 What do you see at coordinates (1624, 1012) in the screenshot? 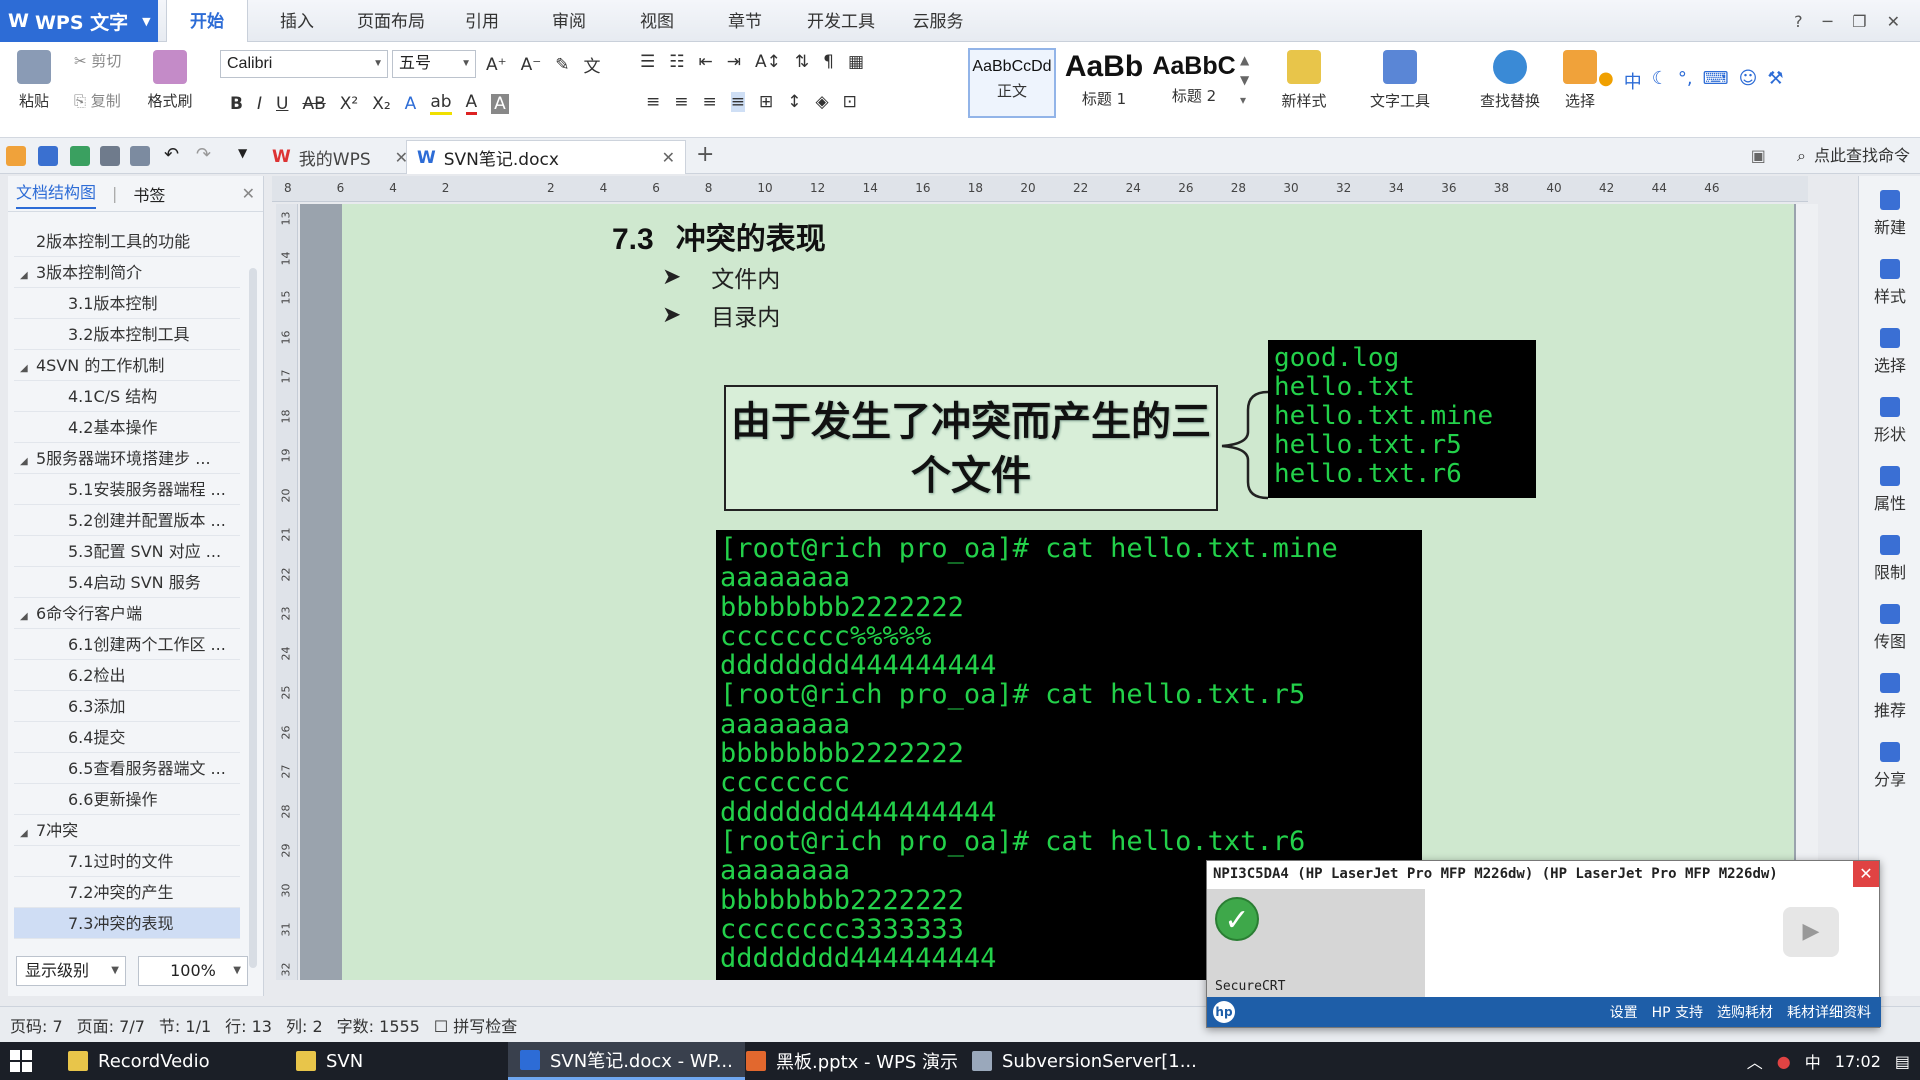
I see `settings-link: 设置` at bounding box center [1624, 1012].